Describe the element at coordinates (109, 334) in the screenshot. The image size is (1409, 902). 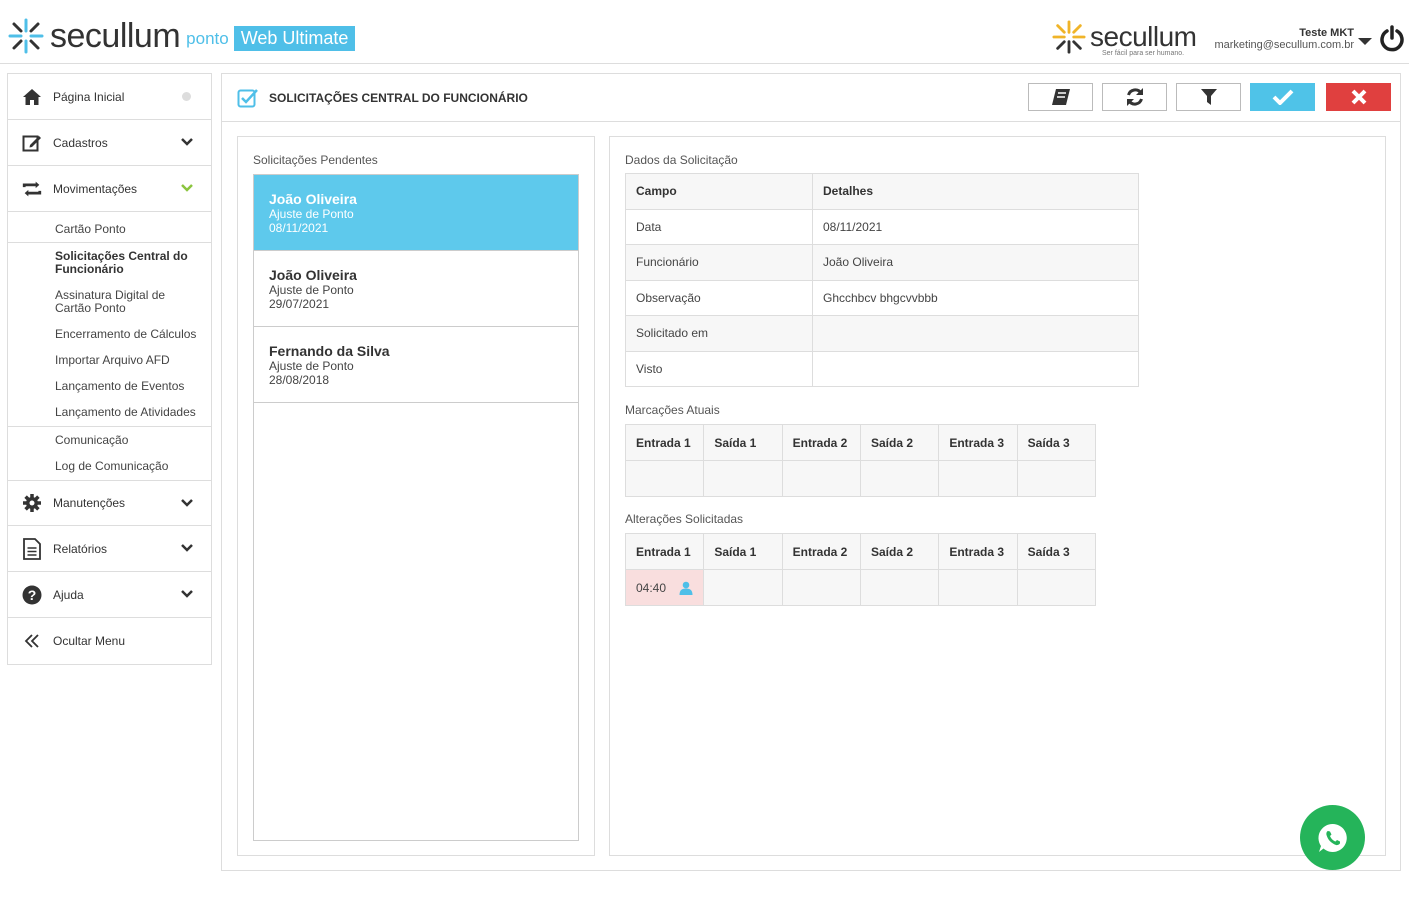
I see `submenu-item-encerramento: Encerramento de Cálculos` at that location.